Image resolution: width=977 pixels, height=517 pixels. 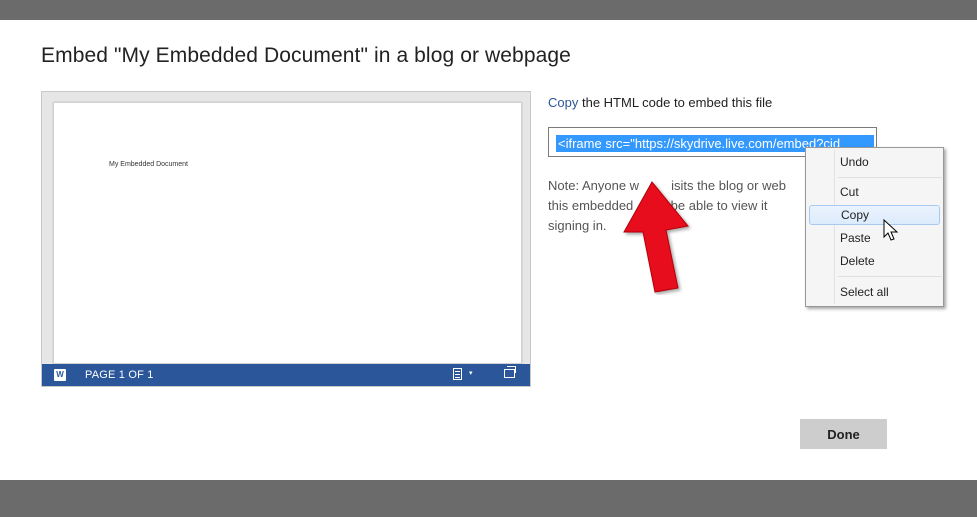 I want to click on copy-link: Copy, so click(x=563, y=102).